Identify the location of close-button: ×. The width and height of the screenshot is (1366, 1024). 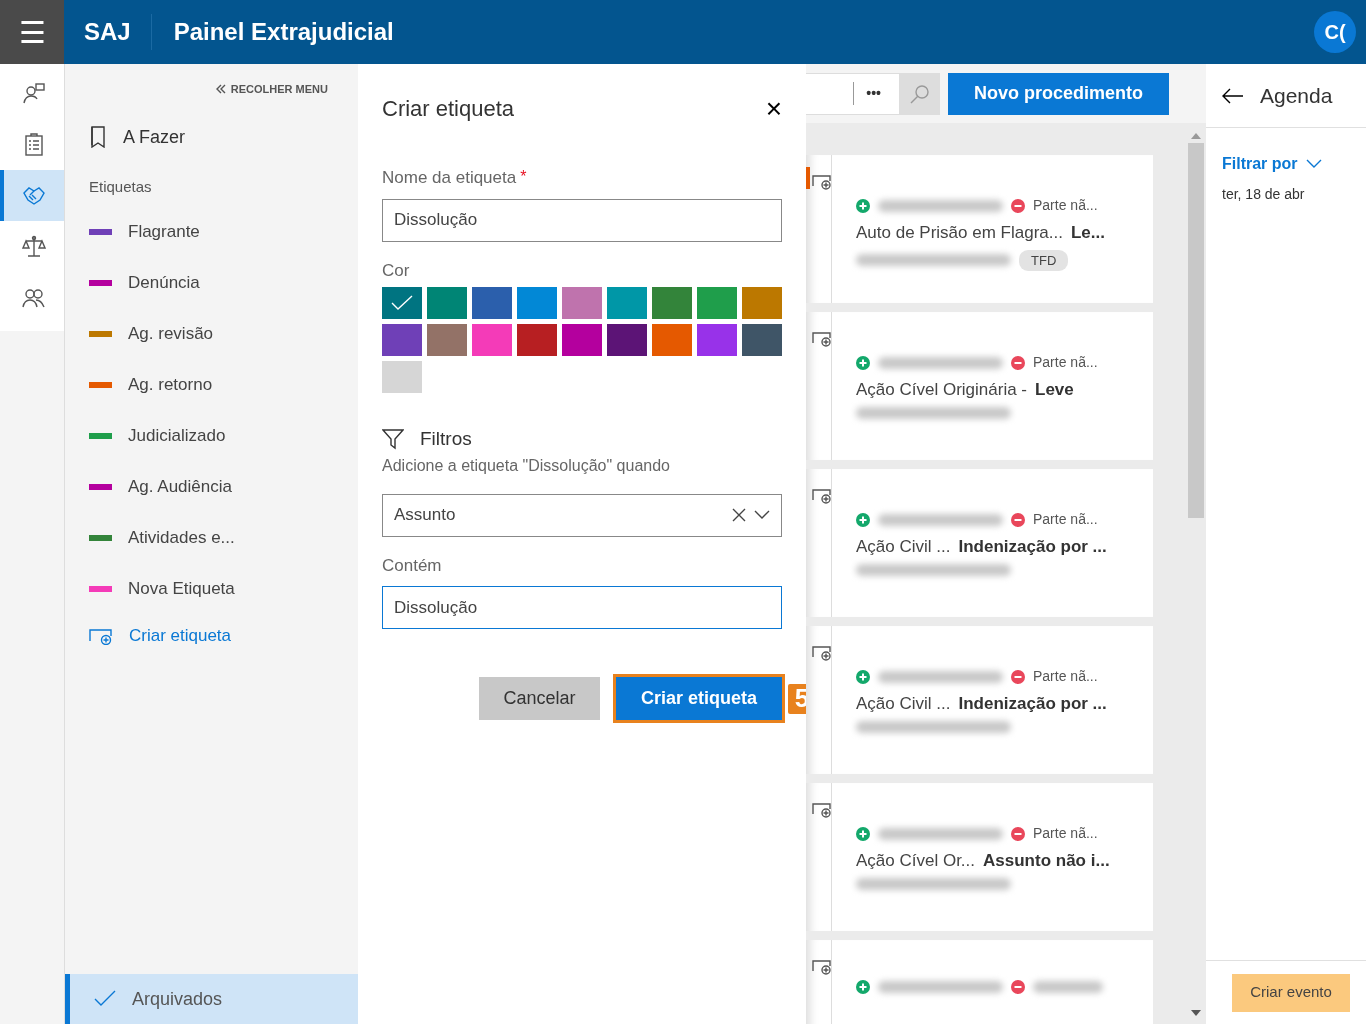
(773, 108).